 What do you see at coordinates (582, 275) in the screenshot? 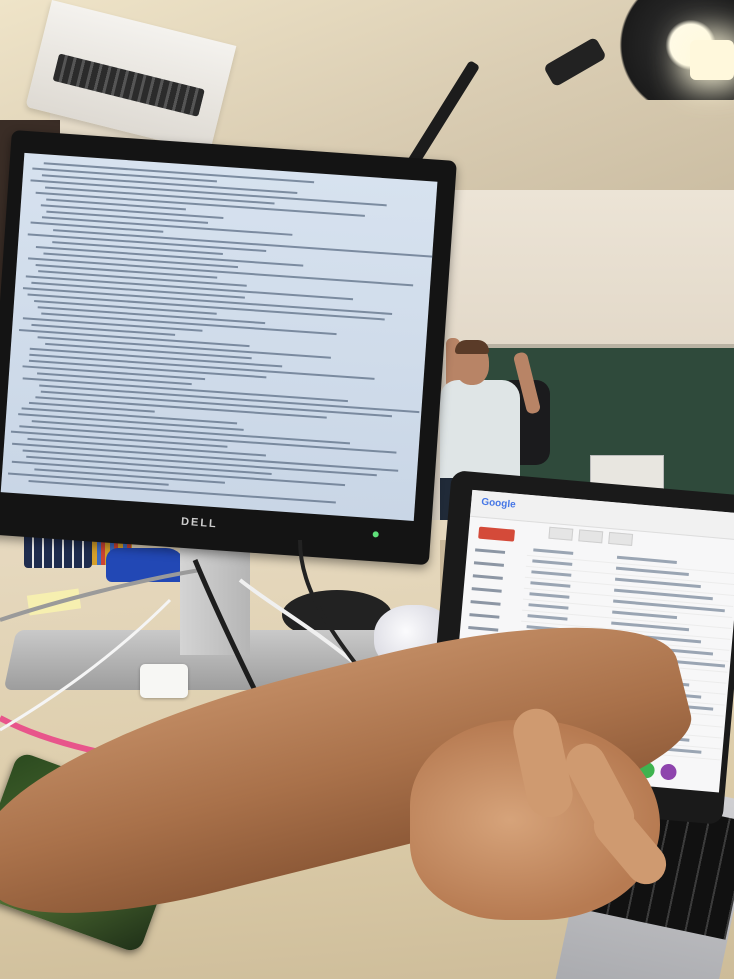
I see `back-wall` at bounding box center [582, 275].